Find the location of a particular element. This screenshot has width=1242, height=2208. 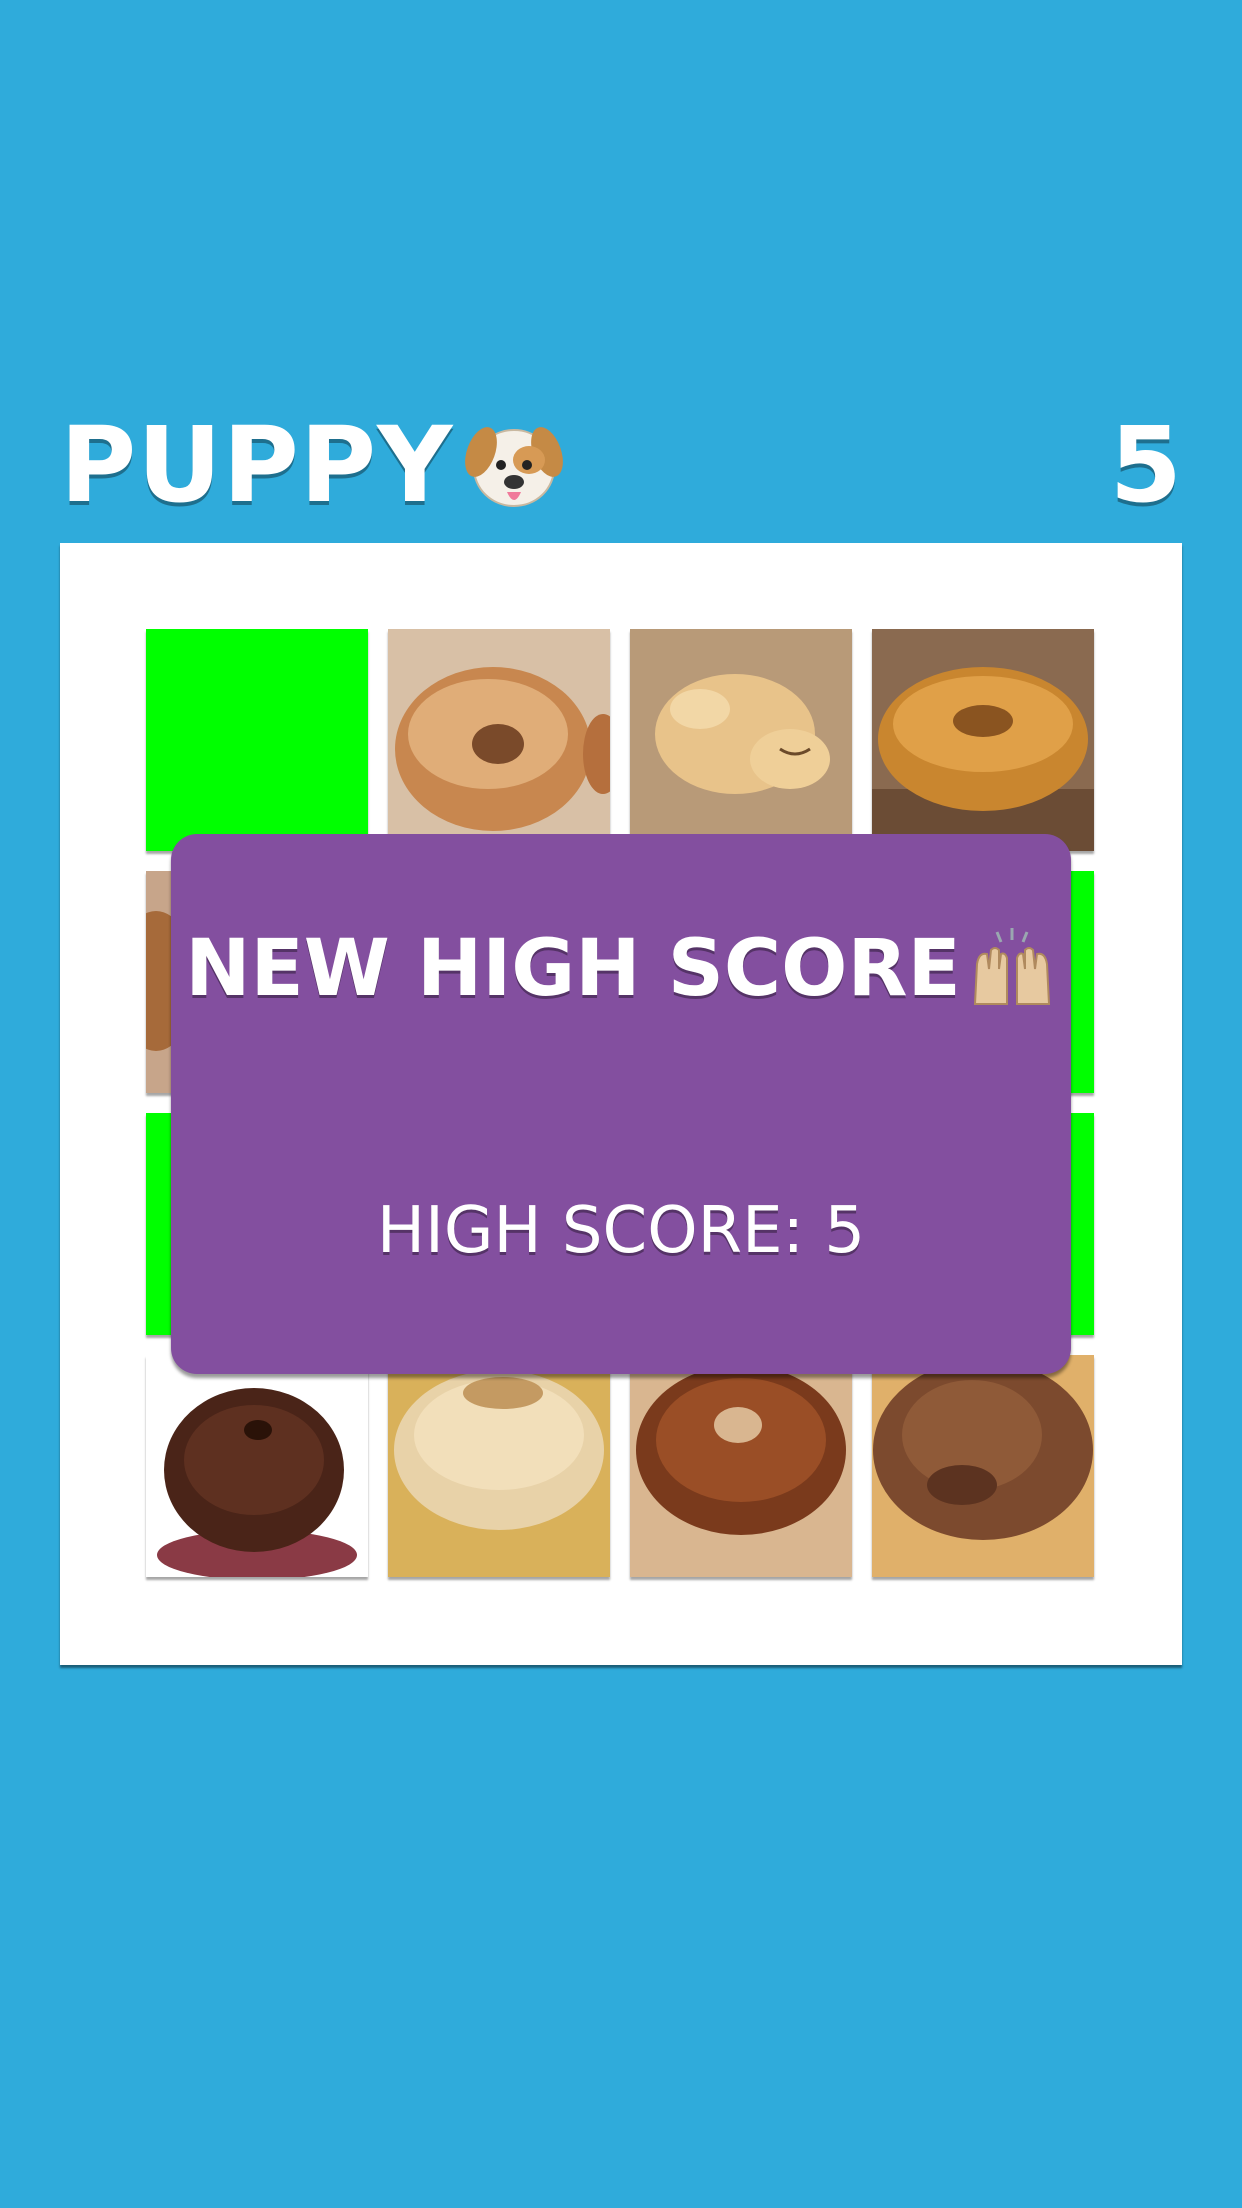

sleeping-dog-image is located at coordinates (983, 1466).